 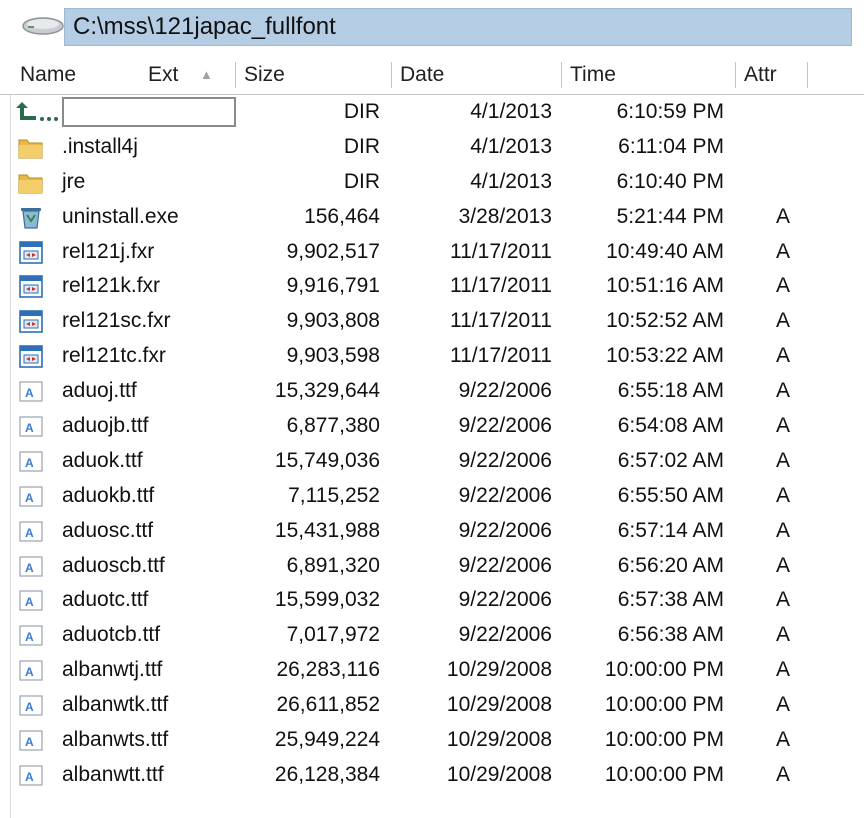 I want to click on parent-dir-name-field, so click(x=149, y=112).